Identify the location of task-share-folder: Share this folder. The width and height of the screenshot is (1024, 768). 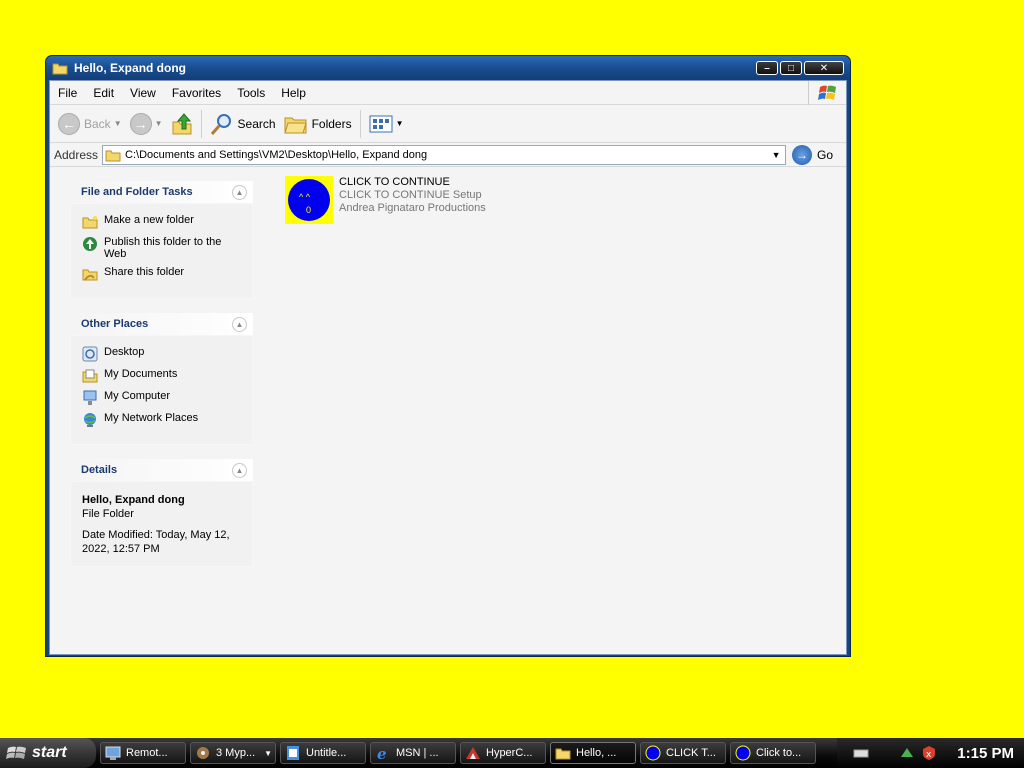
(162, 274).